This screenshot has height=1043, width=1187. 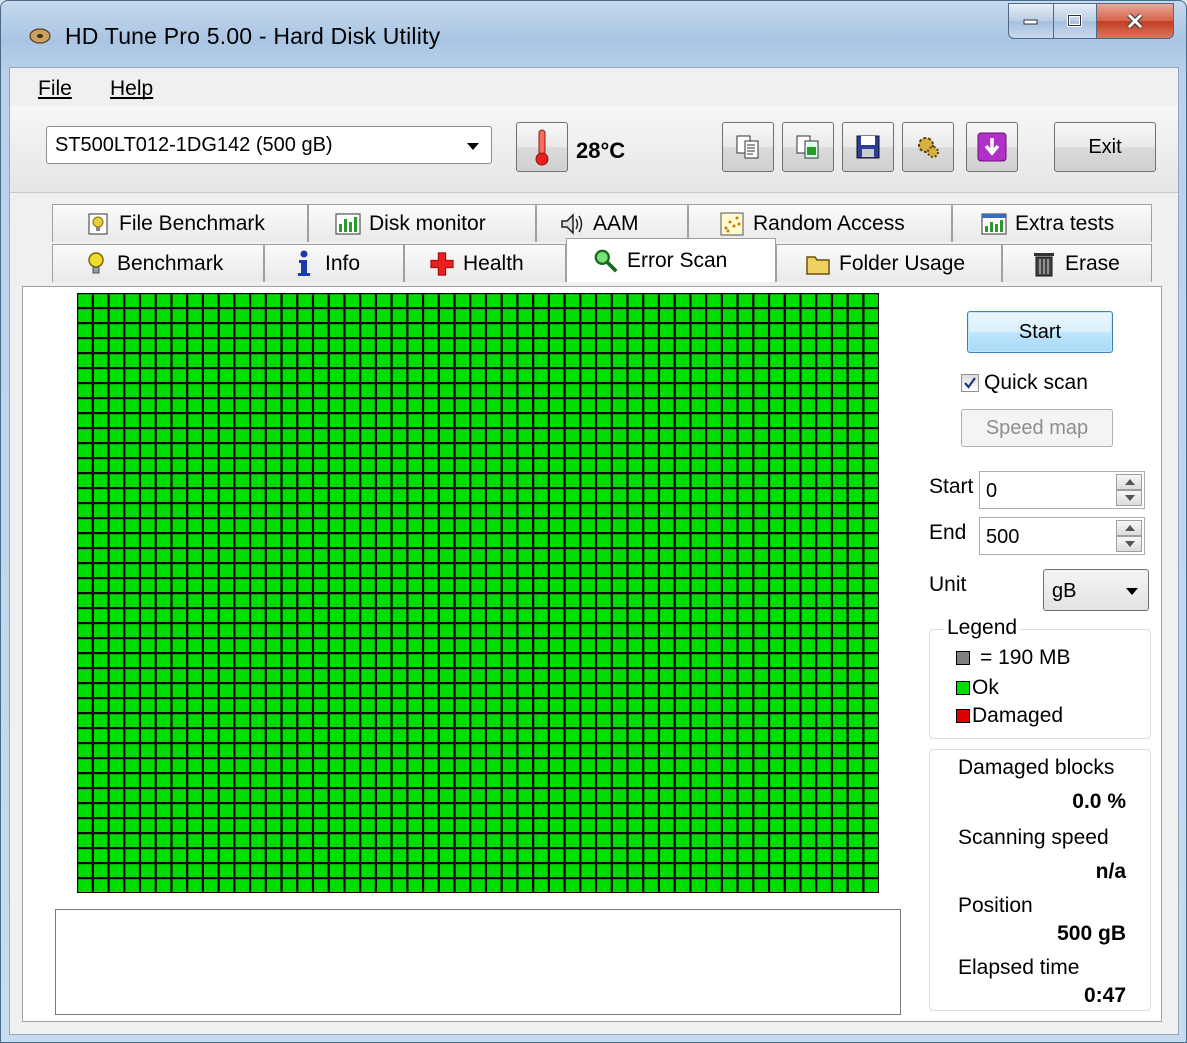 I want to click on tab-info: Info, so click(x=334, y=263).